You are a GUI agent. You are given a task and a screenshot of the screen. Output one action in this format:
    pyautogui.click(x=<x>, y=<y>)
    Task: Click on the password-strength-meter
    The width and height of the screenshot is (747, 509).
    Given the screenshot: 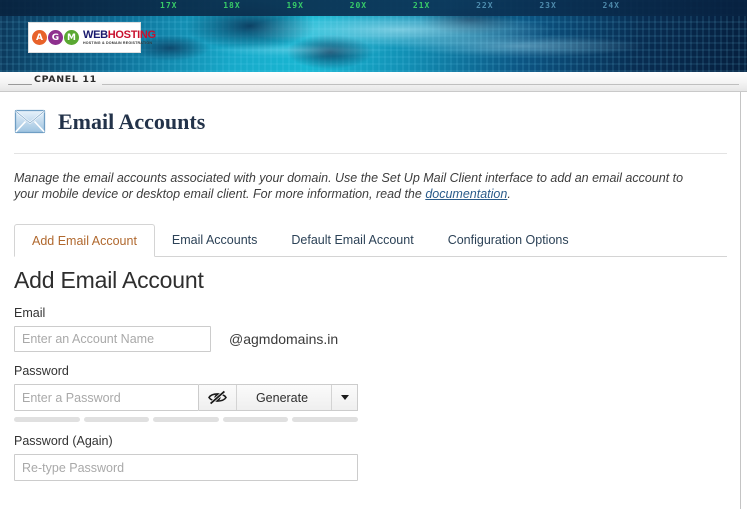 What is the action you would take?
    pyautogui.click(x=186, y=419)
    